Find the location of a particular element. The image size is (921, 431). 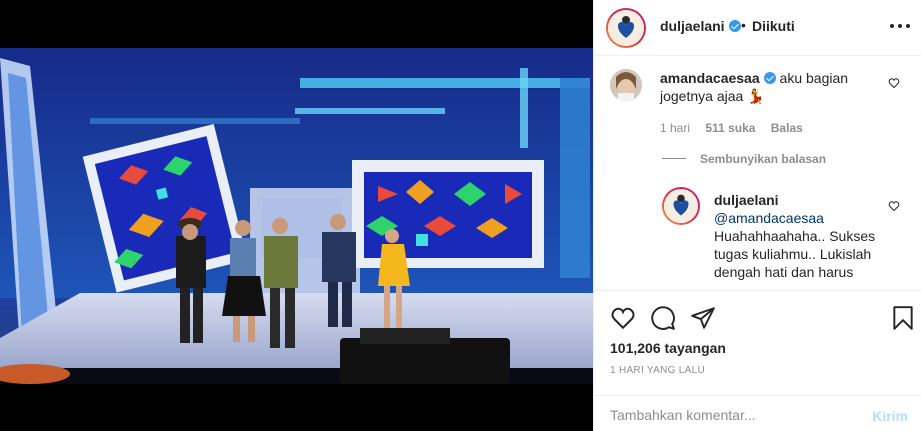

post-comment-button: Kirim is located at coordinates (890, 416).